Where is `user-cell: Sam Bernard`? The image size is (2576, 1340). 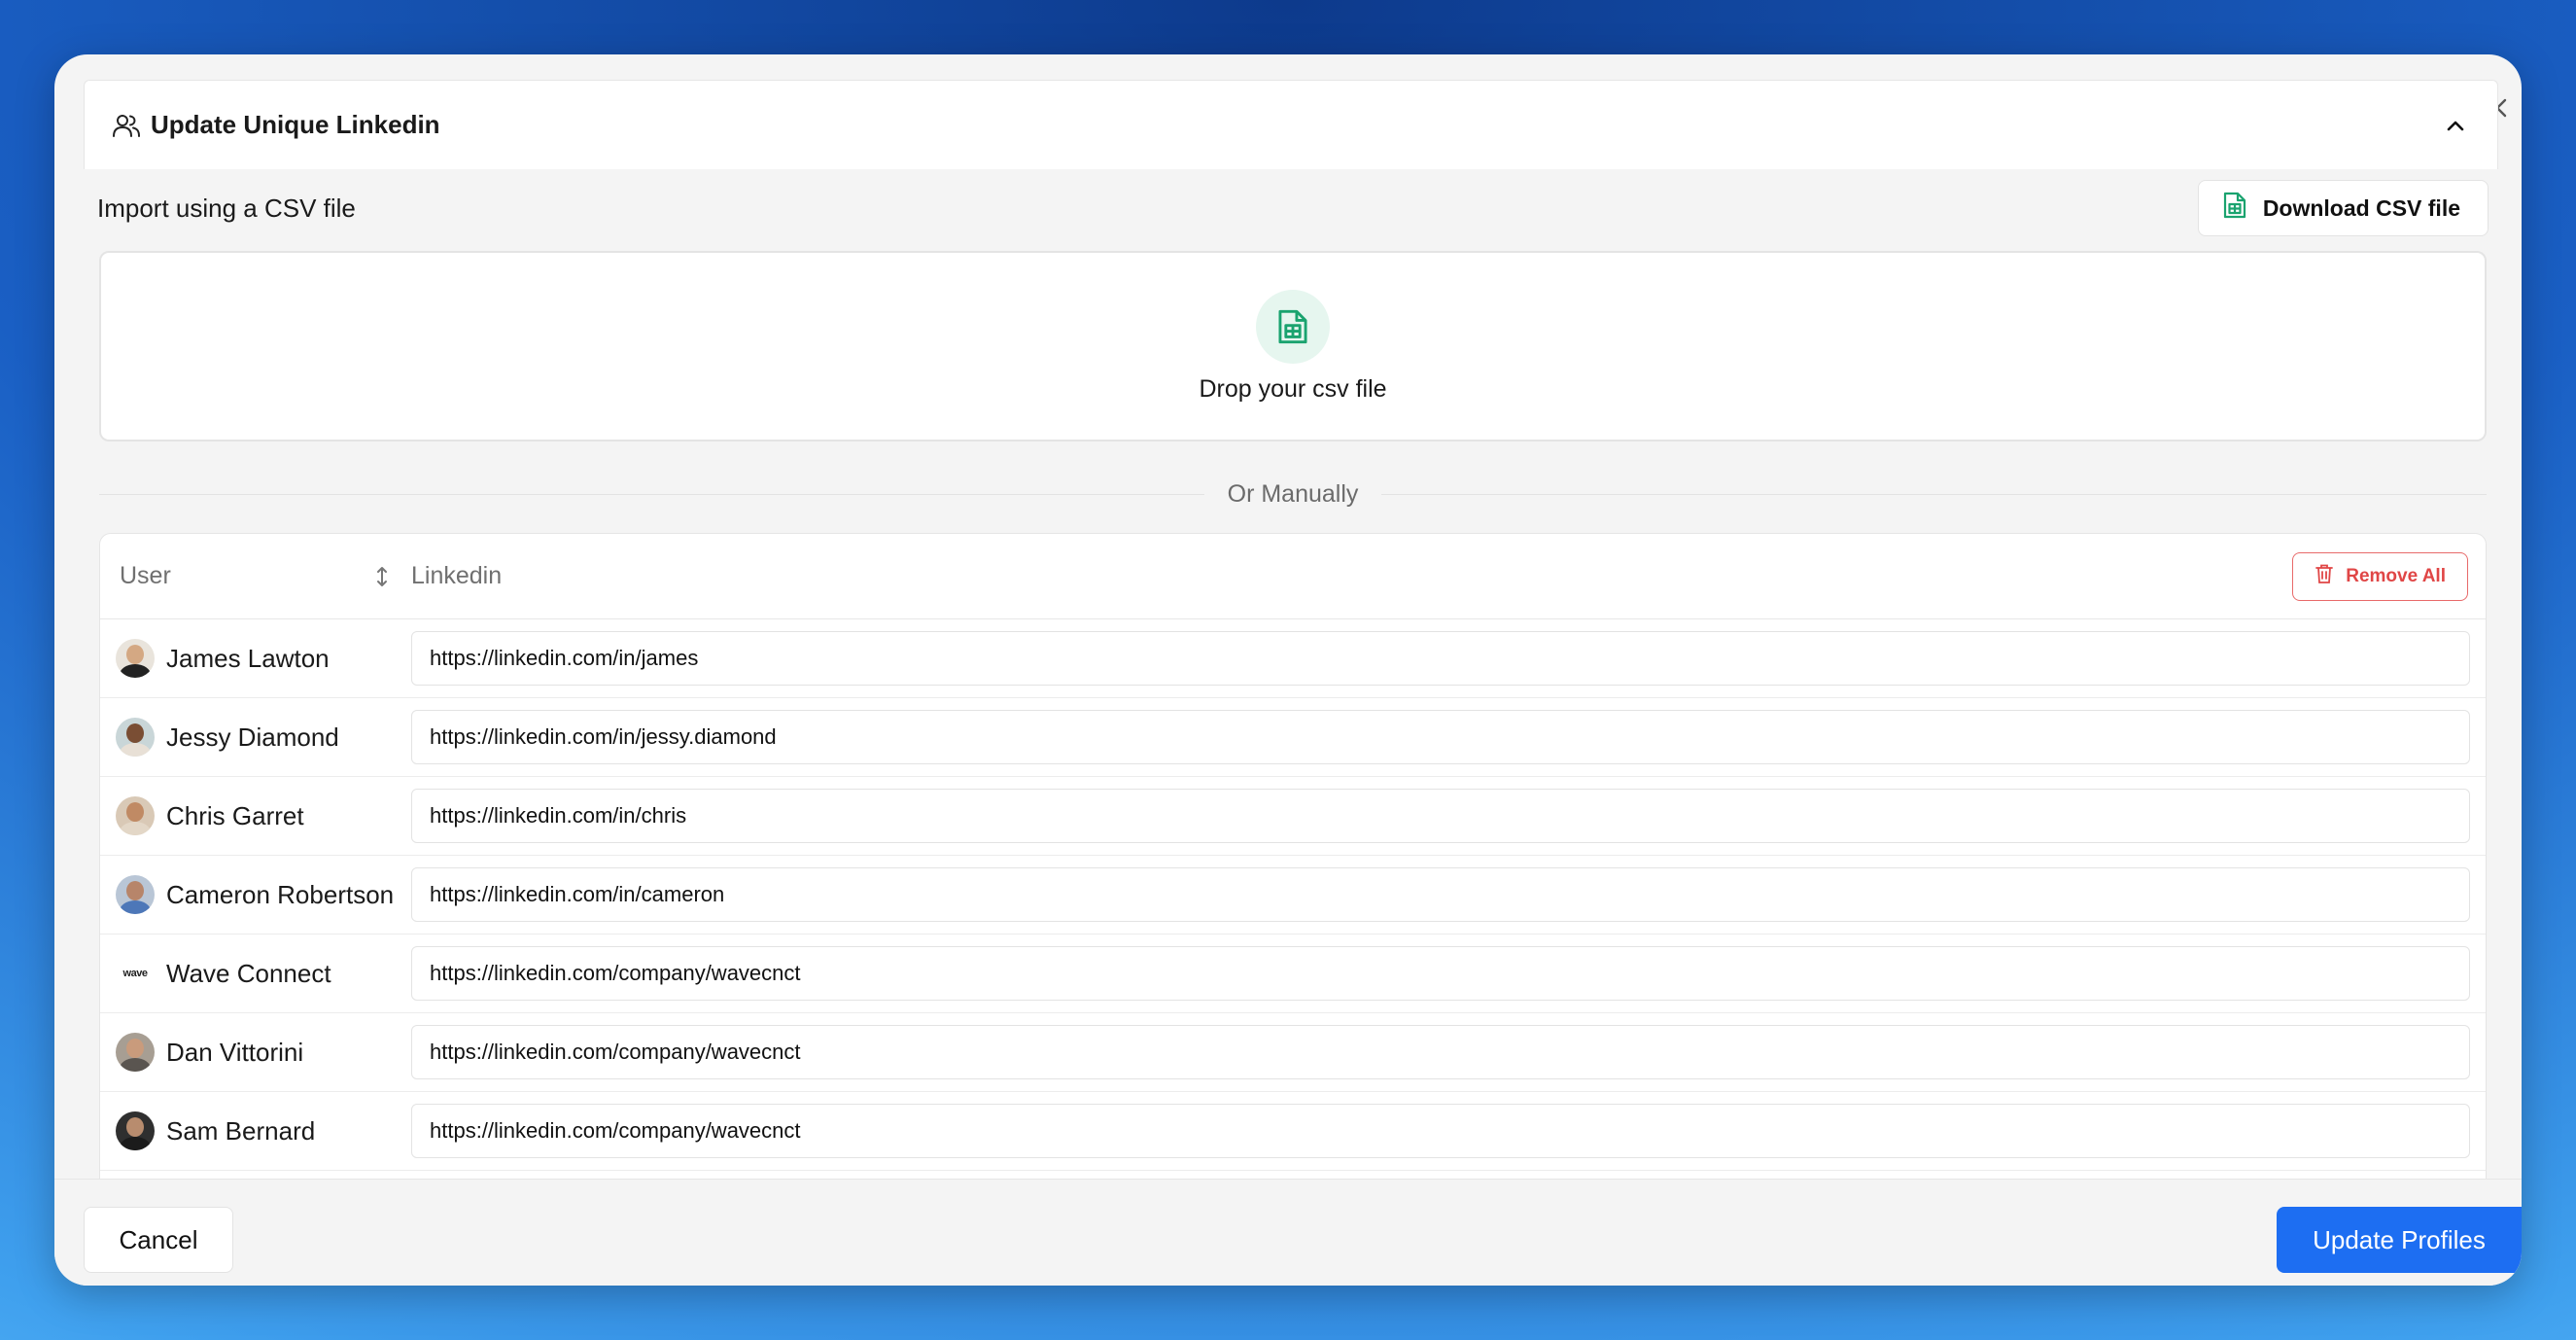 user-cell: Sam Bernard is located at coordinates (256, 1130).